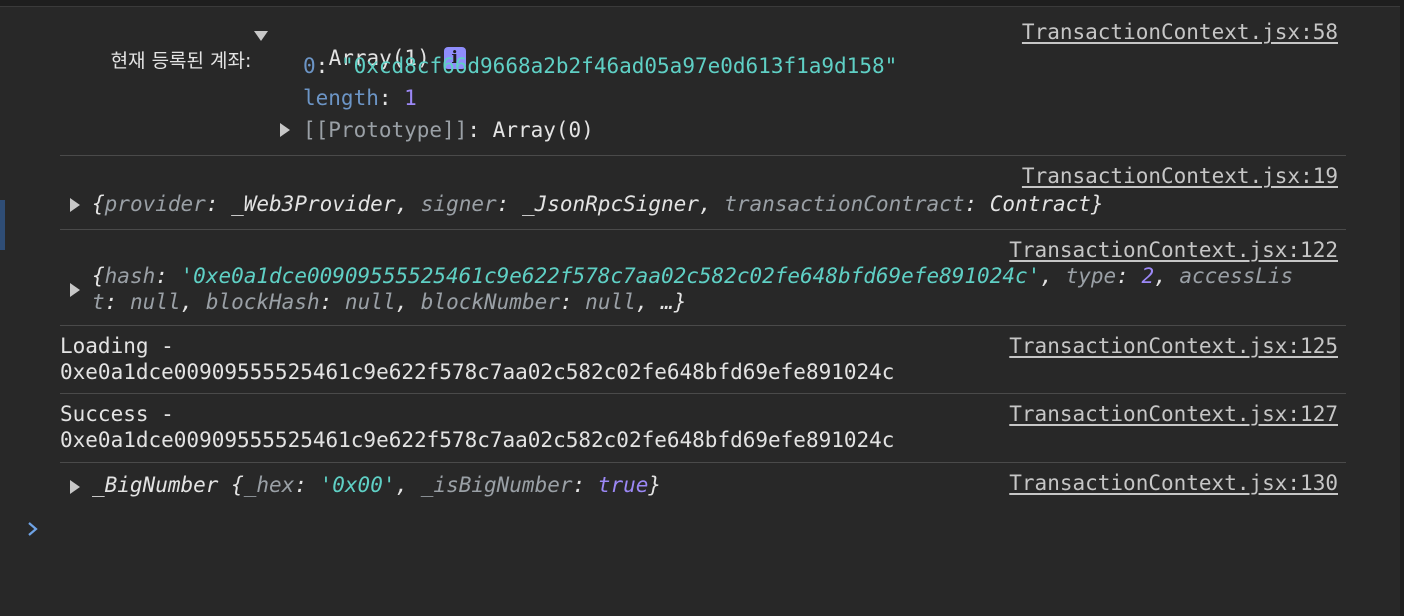 This screenshot has height=616, width=1404. What do you see at coordinates (117, 414) in the screenshot?
I see `log-text-line-1: Success -` at bounding box center [117, 414].